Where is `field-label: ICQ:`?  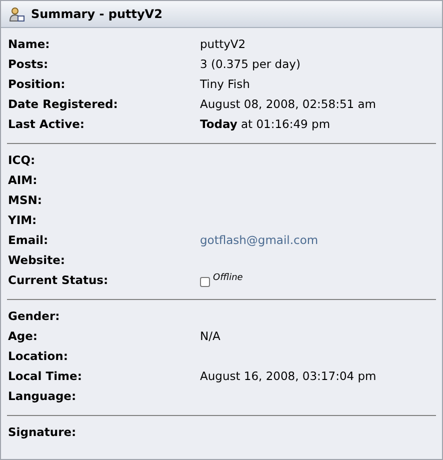
field-label: ICQ: is located at coordinates (22, 160).